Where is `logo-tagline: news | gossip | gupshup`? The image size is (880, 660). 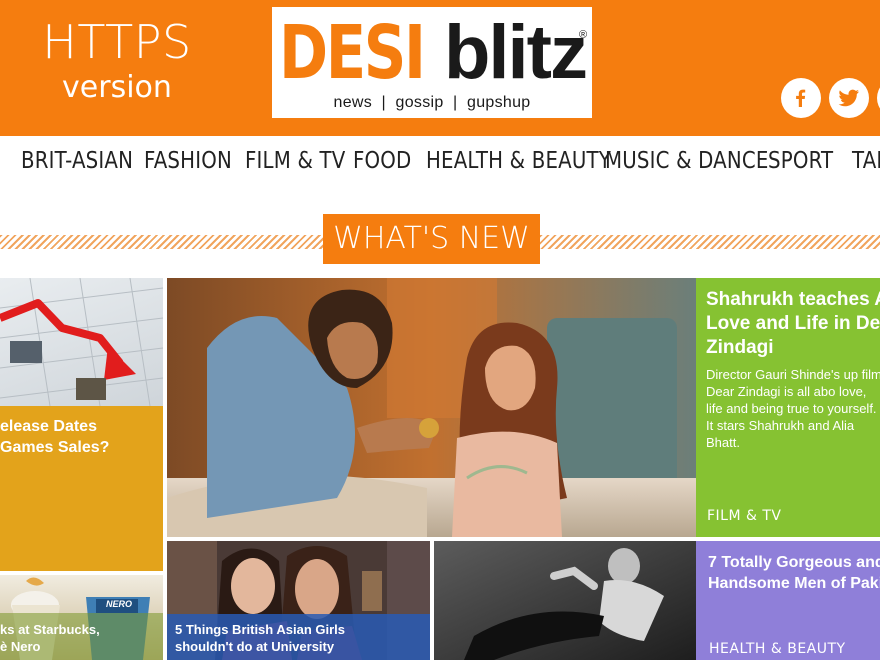
logo-tagline: news | gossip | gupshup is located at coordinates (432, 102).